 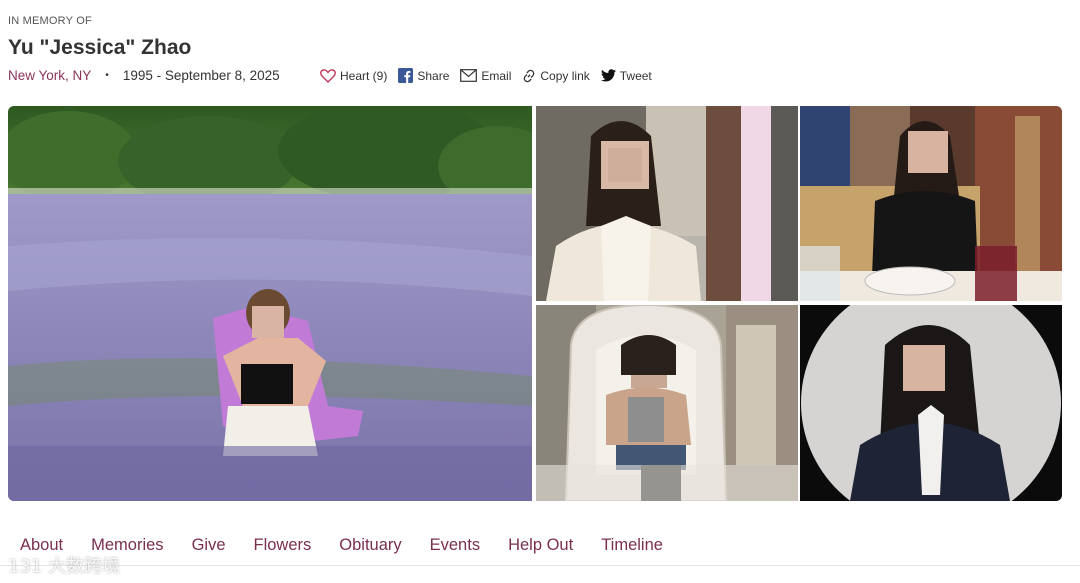 I want to click on email-button: Email, so click(x=485, y=76).